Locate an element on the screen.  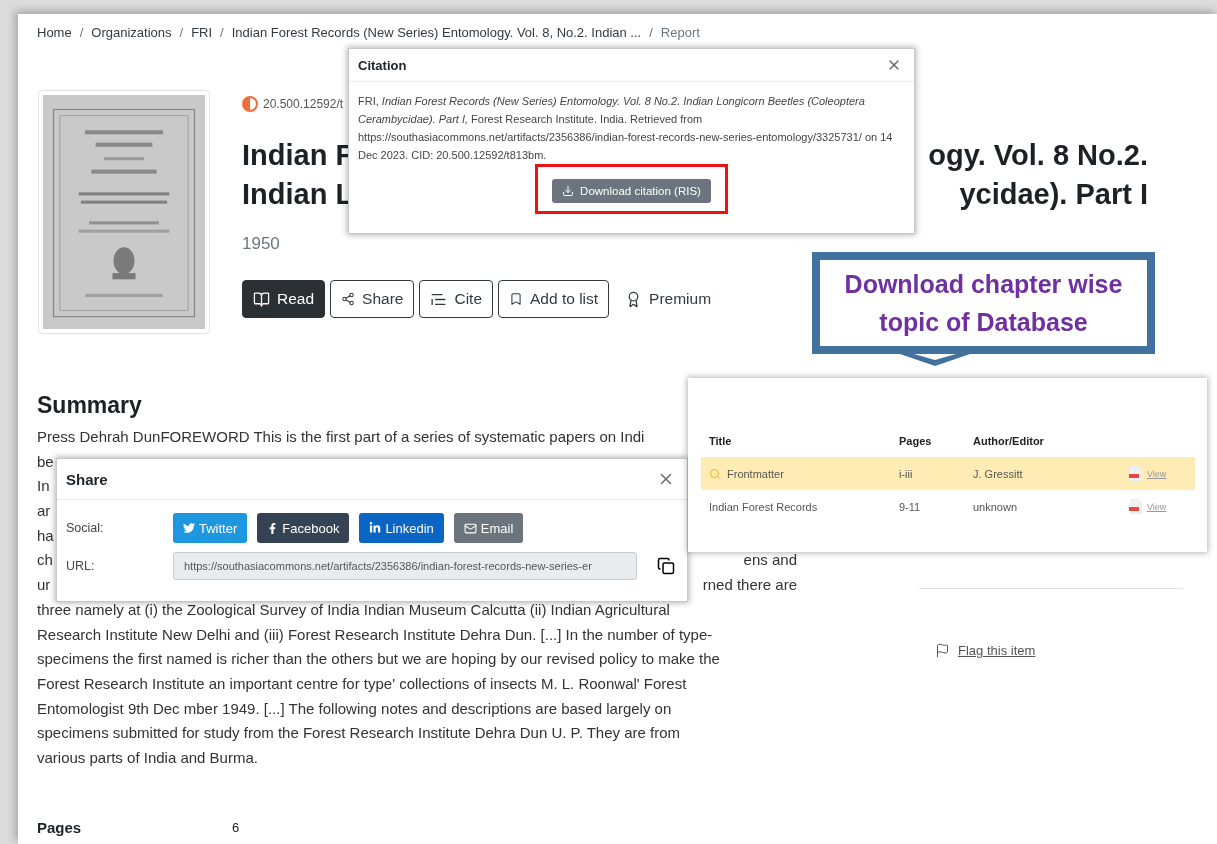
summary-text: ar is located at coordinates (44, 511).